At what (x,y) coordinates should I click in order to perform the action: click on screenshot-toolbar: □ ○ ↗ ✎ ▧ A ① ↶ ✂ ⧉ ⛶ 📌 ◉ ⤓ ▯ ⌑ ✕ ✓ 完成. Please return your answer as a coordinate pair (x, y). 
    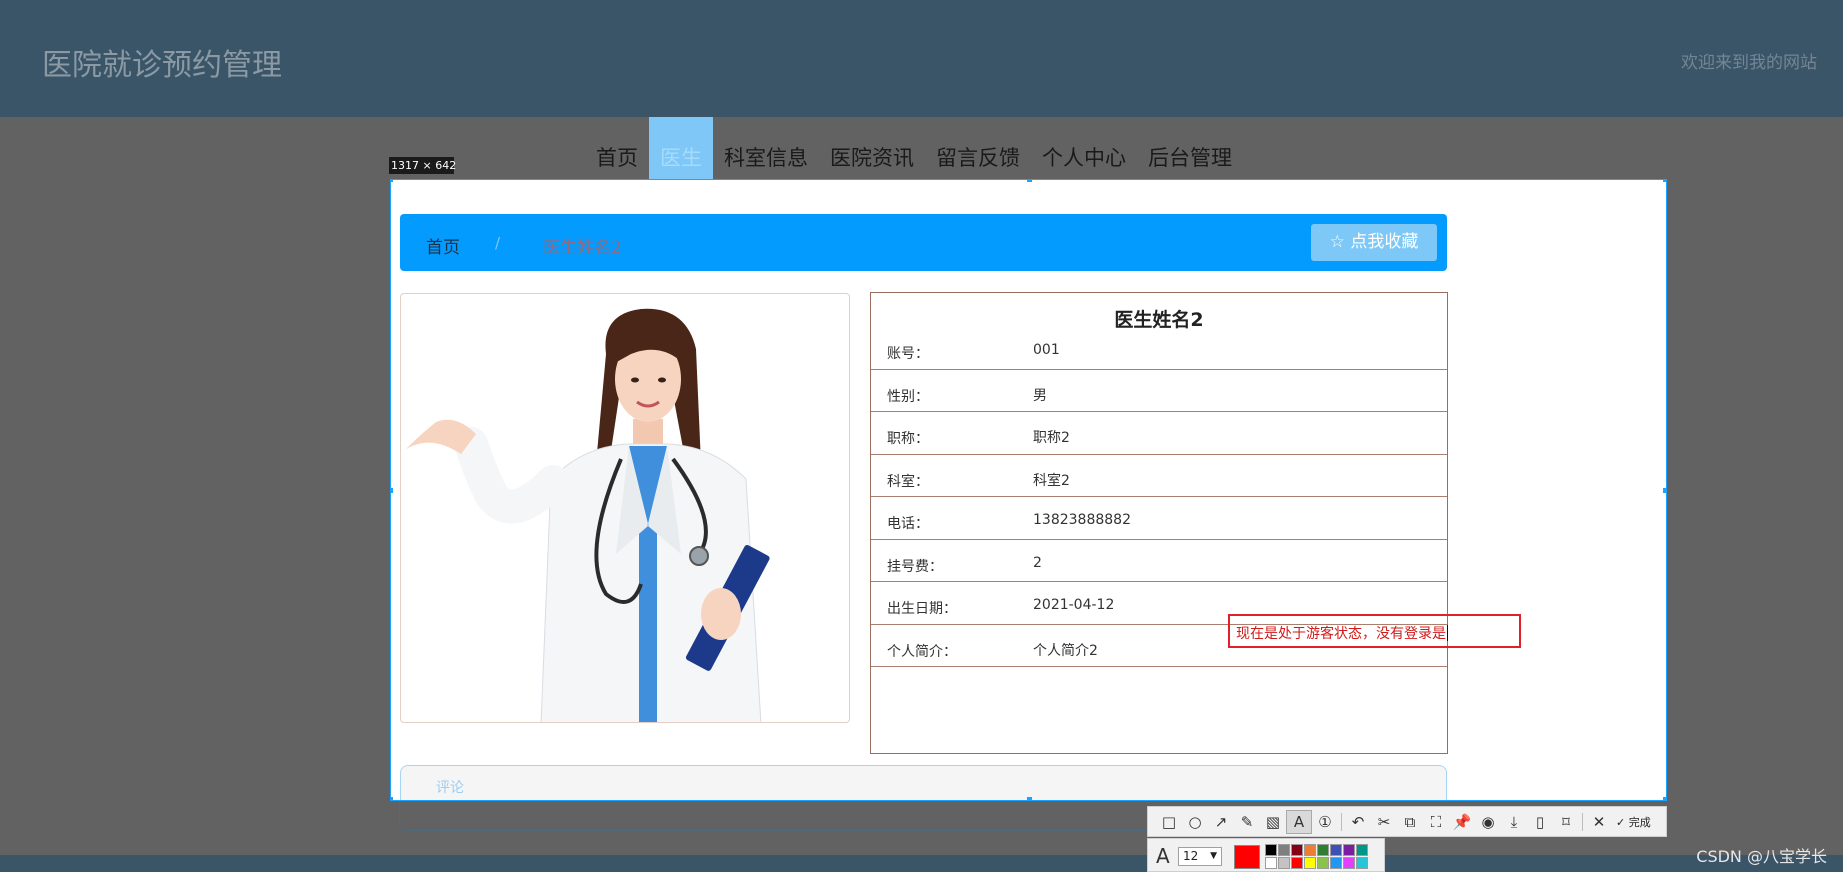
    Looking at the image, I should click on (1407, 821).